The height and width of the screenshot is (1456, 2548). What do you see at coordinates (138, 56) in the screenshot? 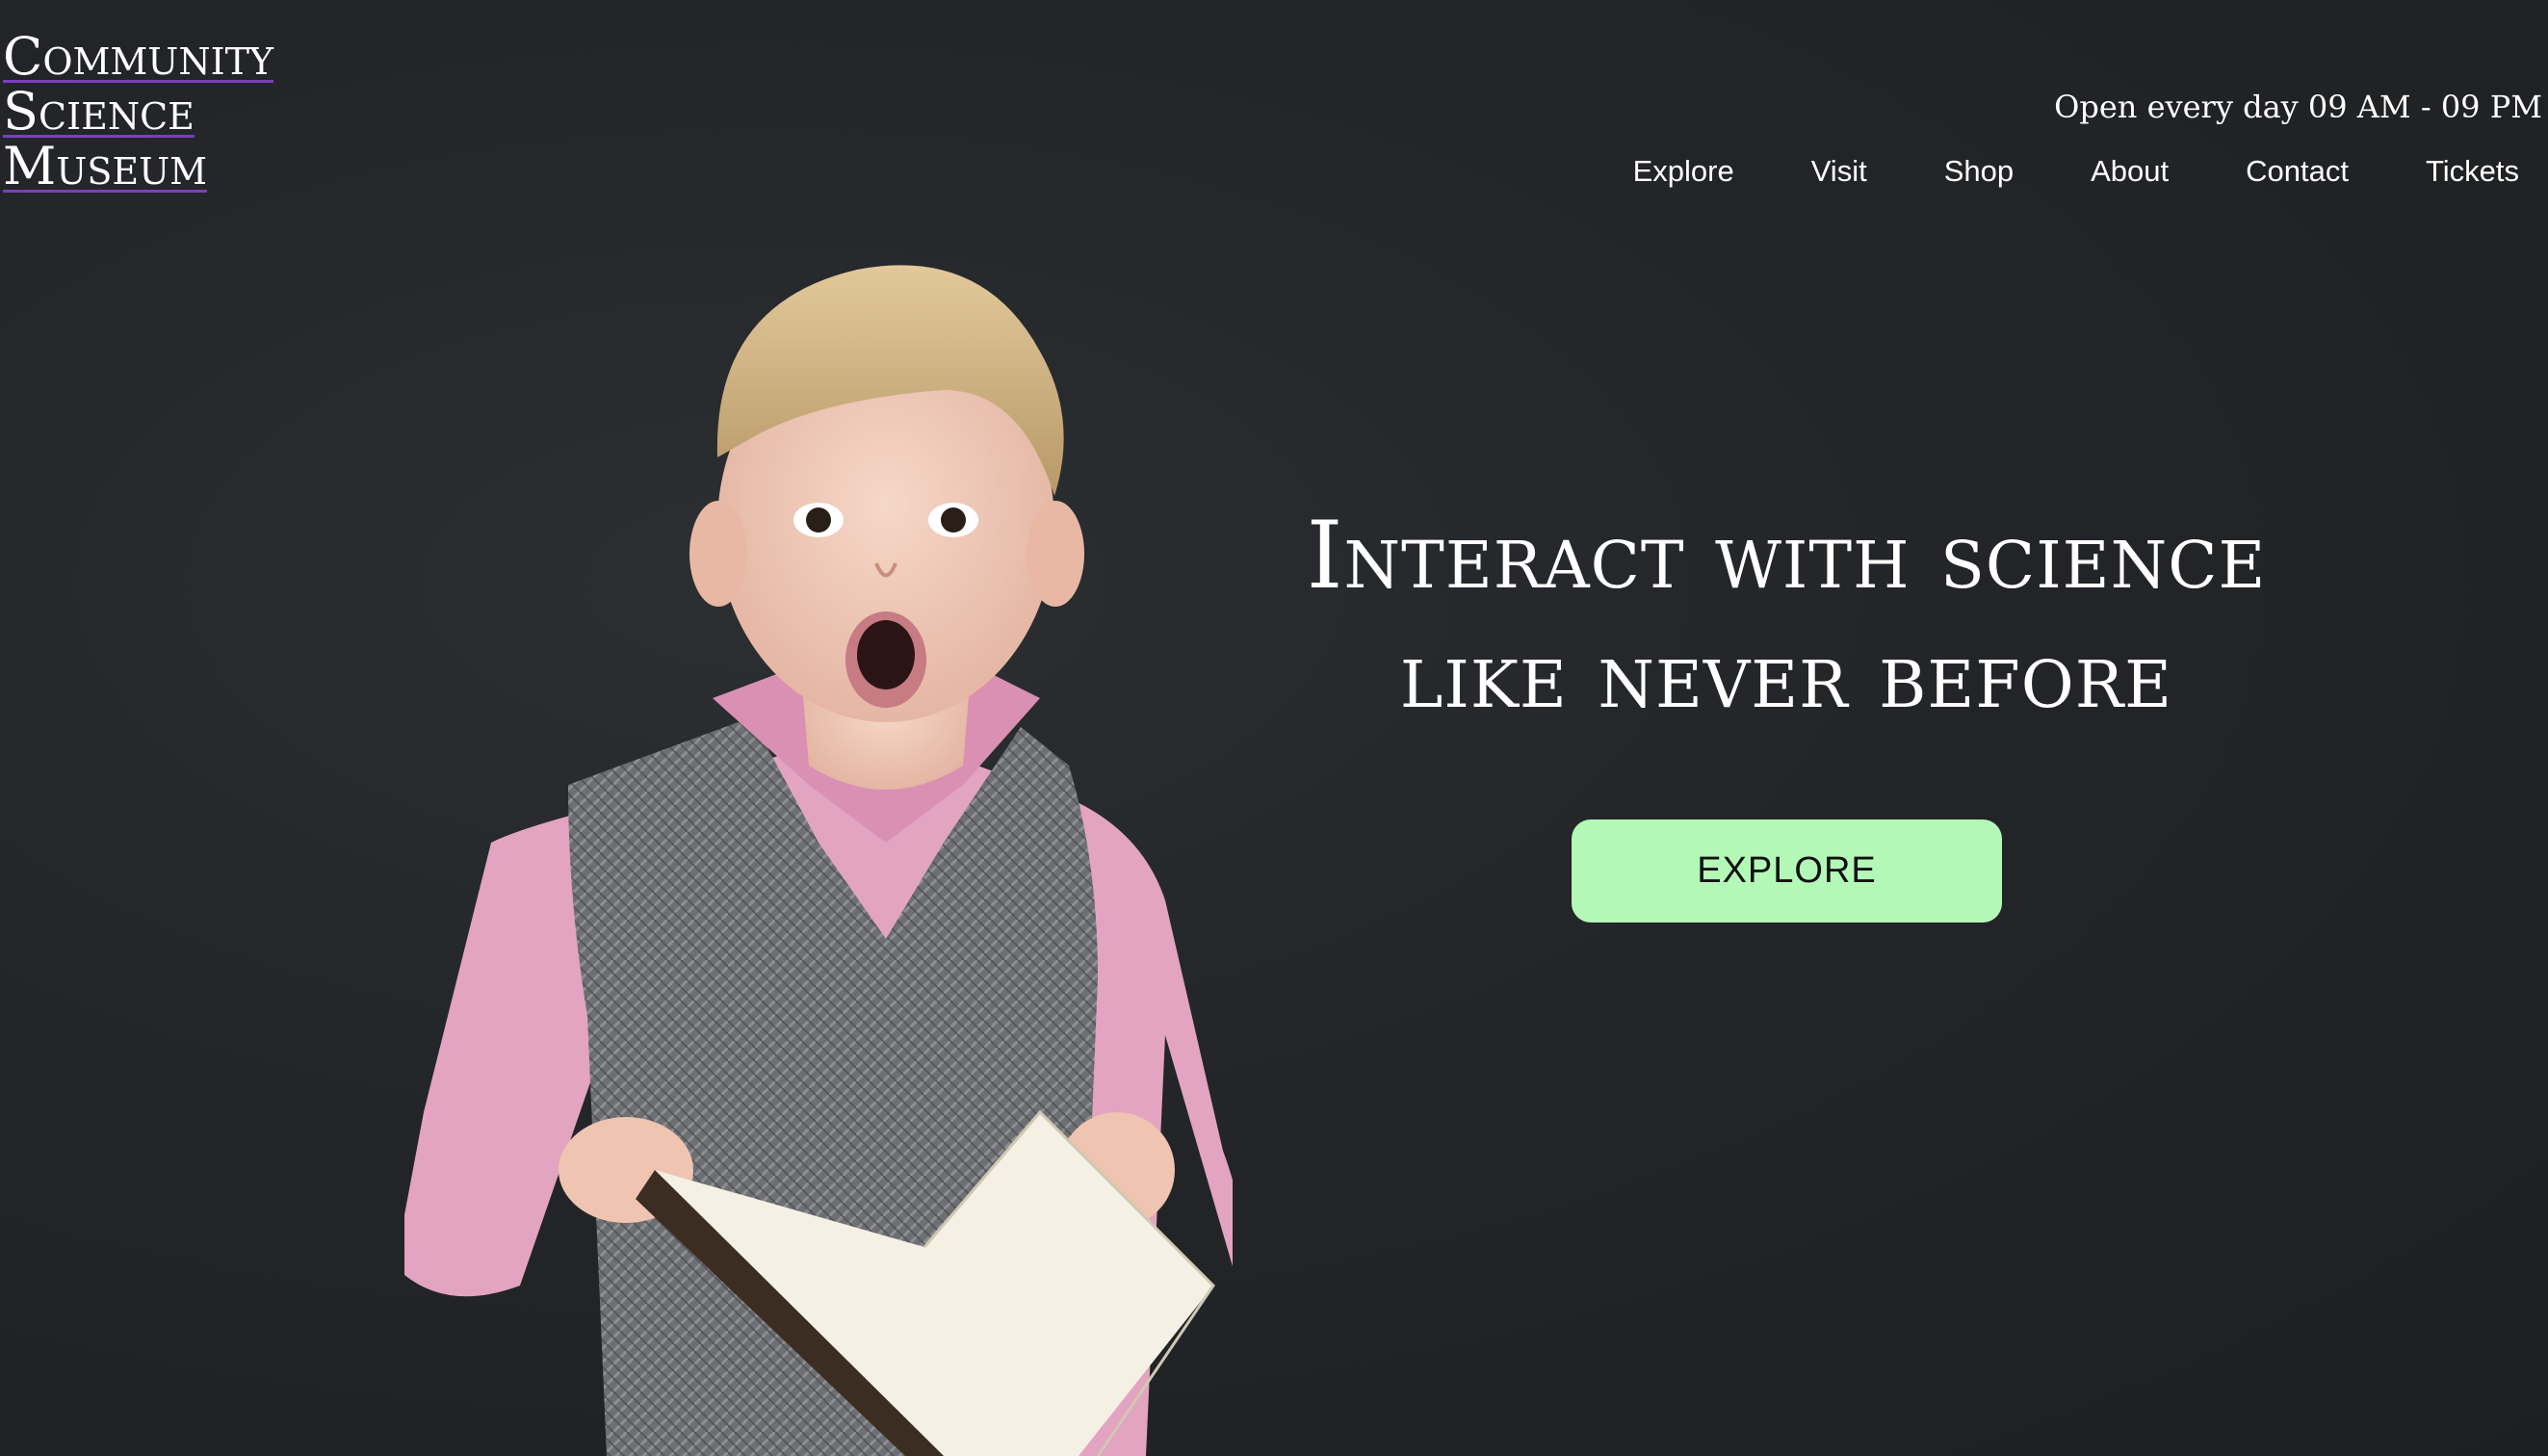
I see `logo-line-community: Community` at bounding box center [138, 56].